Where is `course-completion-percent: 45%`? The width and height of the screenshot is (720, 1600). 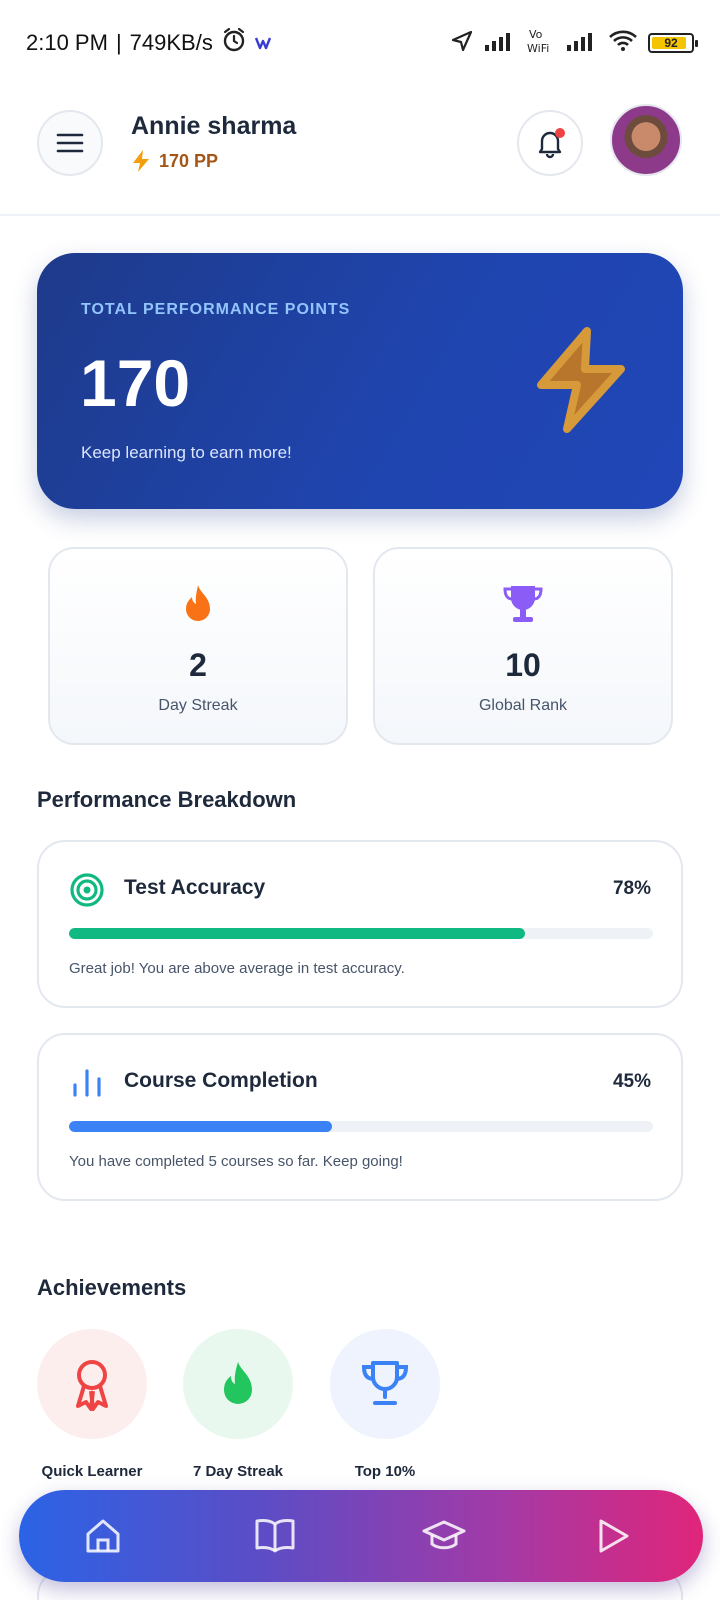 course-completion-percent: 45% is located at coordinates (631, 1081).